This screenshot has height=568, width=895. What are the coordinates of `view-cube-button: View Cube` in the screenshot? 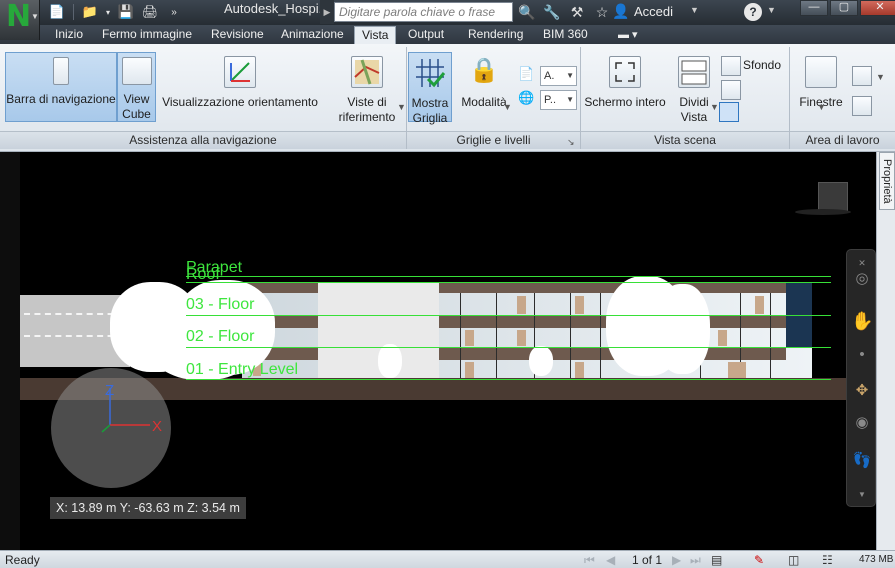 It's located at (136, 87).